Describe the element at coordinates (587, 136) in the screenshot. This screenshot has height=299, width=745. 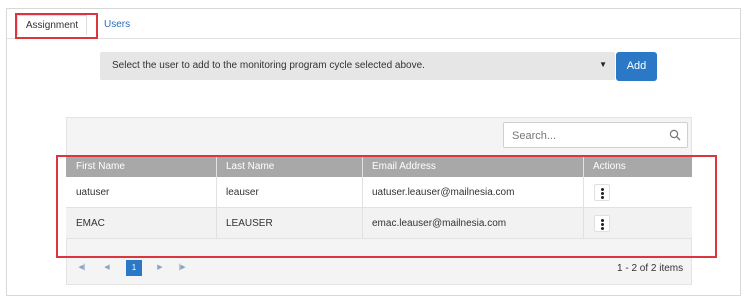
I see `search-input` at that location.